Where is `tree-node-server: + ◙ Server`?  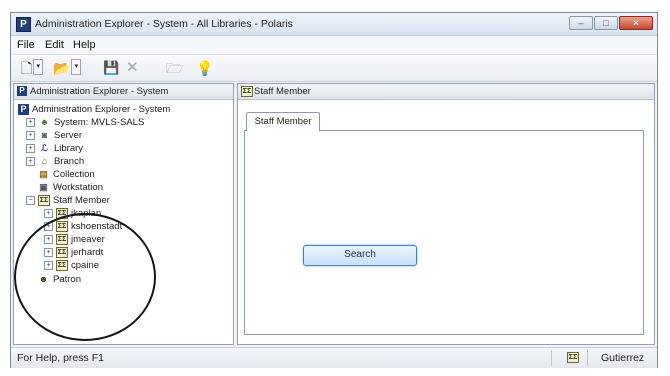
tree-node-server: + ◙ Server is located at coordinates (54, 135).